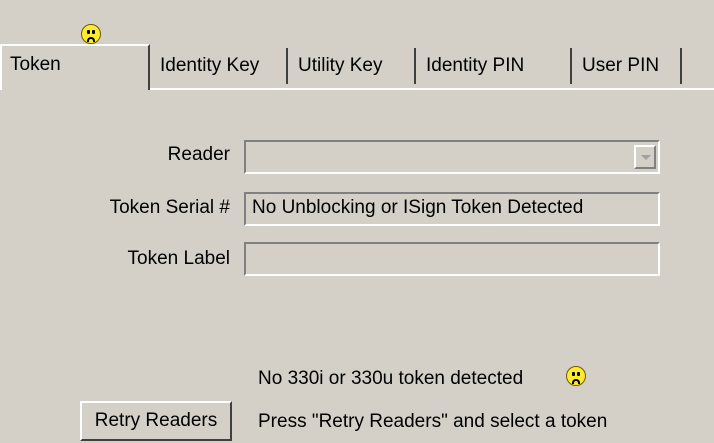 This screenshot has height=443, width=714. What do you see at coordinates (494, 66) in the screenshot?
I see `tab-identity-pin: Identity PIN` at bounding box center [494, 66].